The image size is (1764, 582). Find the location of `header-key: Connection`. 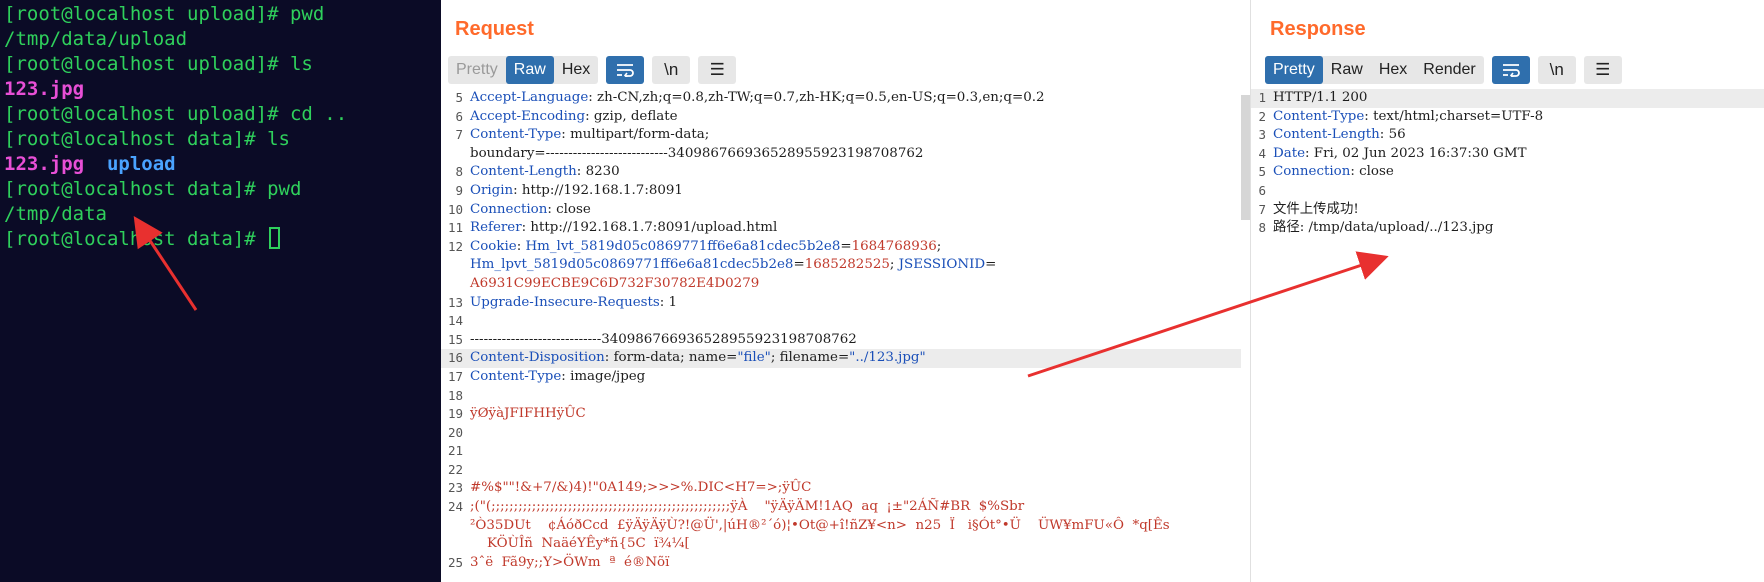

header-key: Connection is located at coordinates (1312, 172).